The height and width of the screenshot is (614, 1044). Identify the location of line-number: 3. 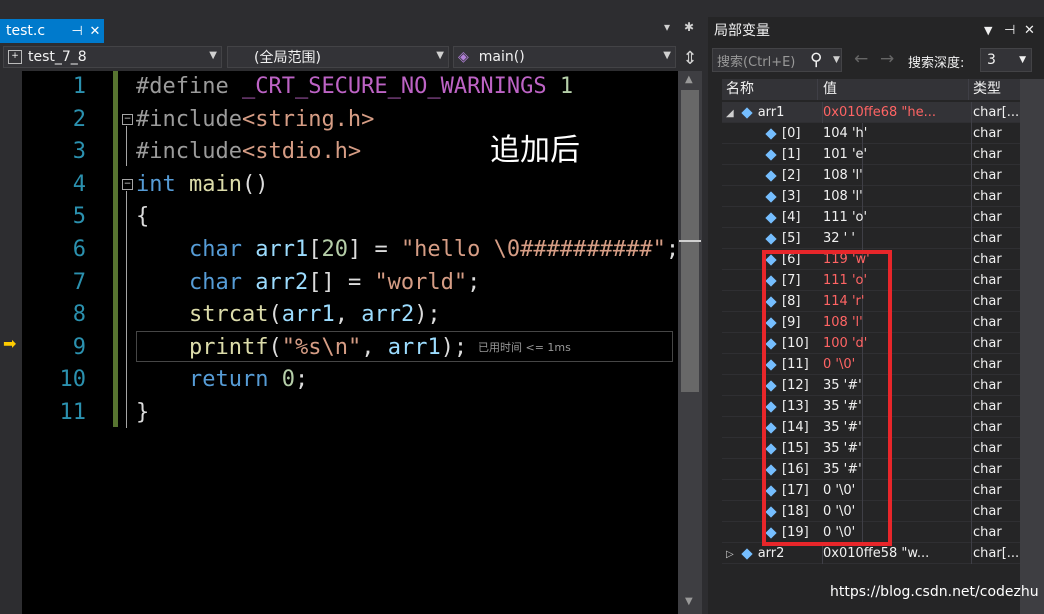
(79, 152).